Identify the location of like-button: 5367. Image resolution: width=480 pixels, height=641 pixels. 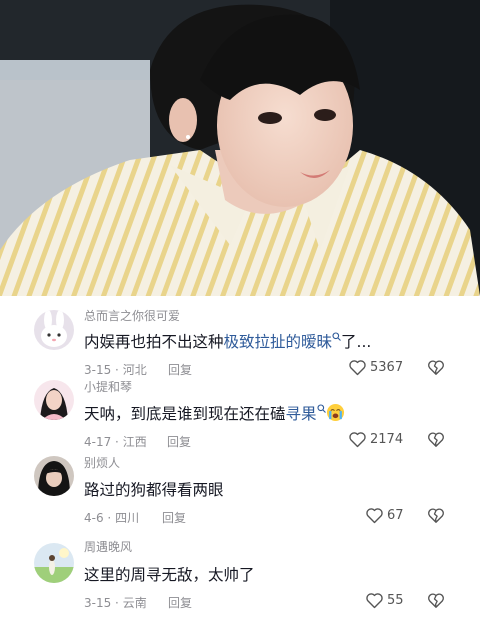
(375, 367).